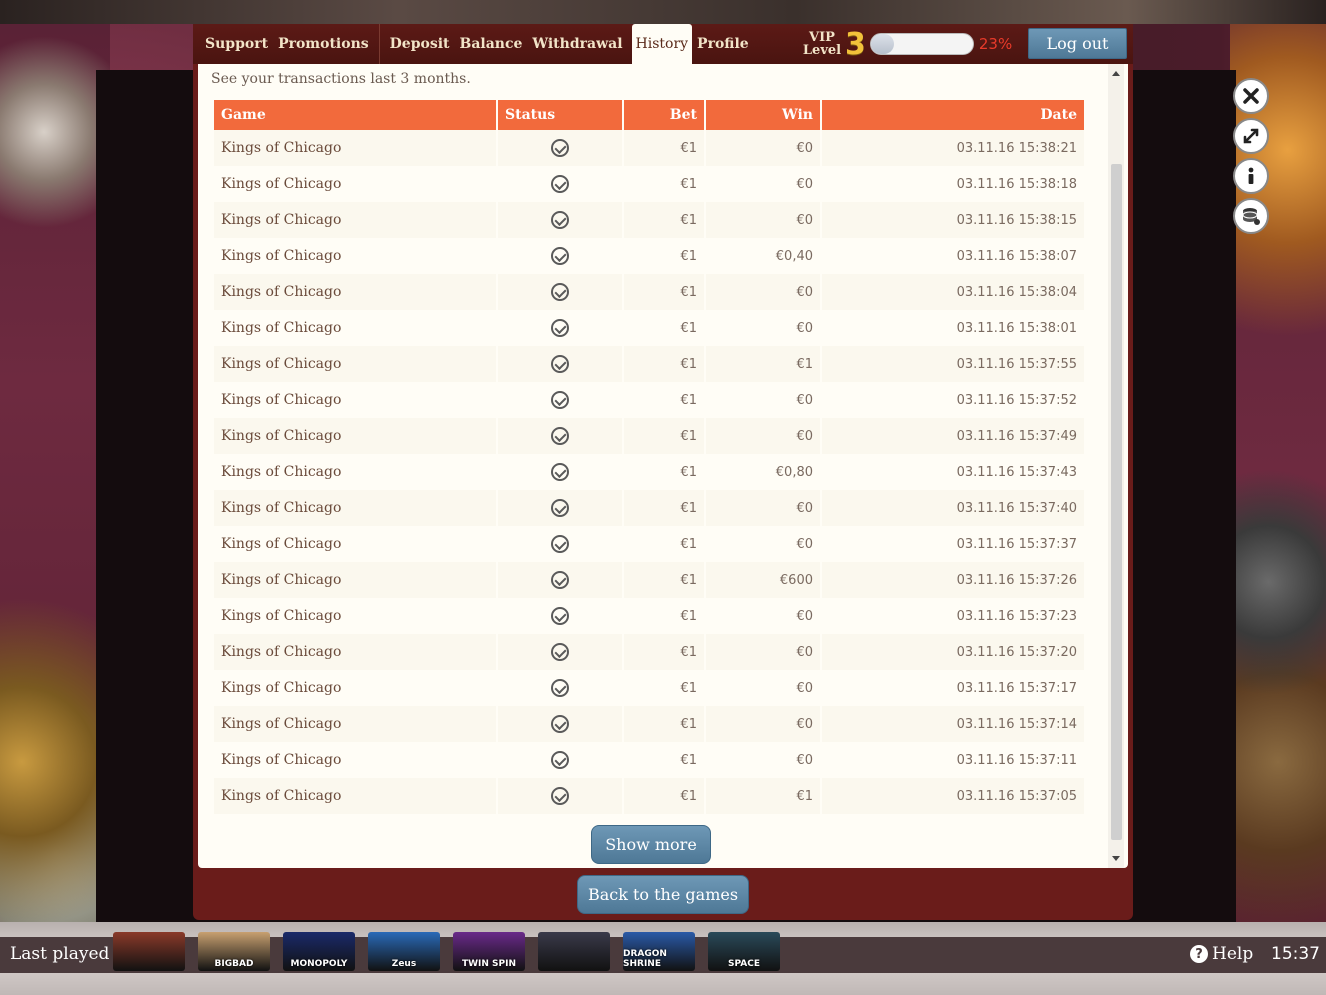  I want to click on game-thumb-cowboy, so click(149, 951).